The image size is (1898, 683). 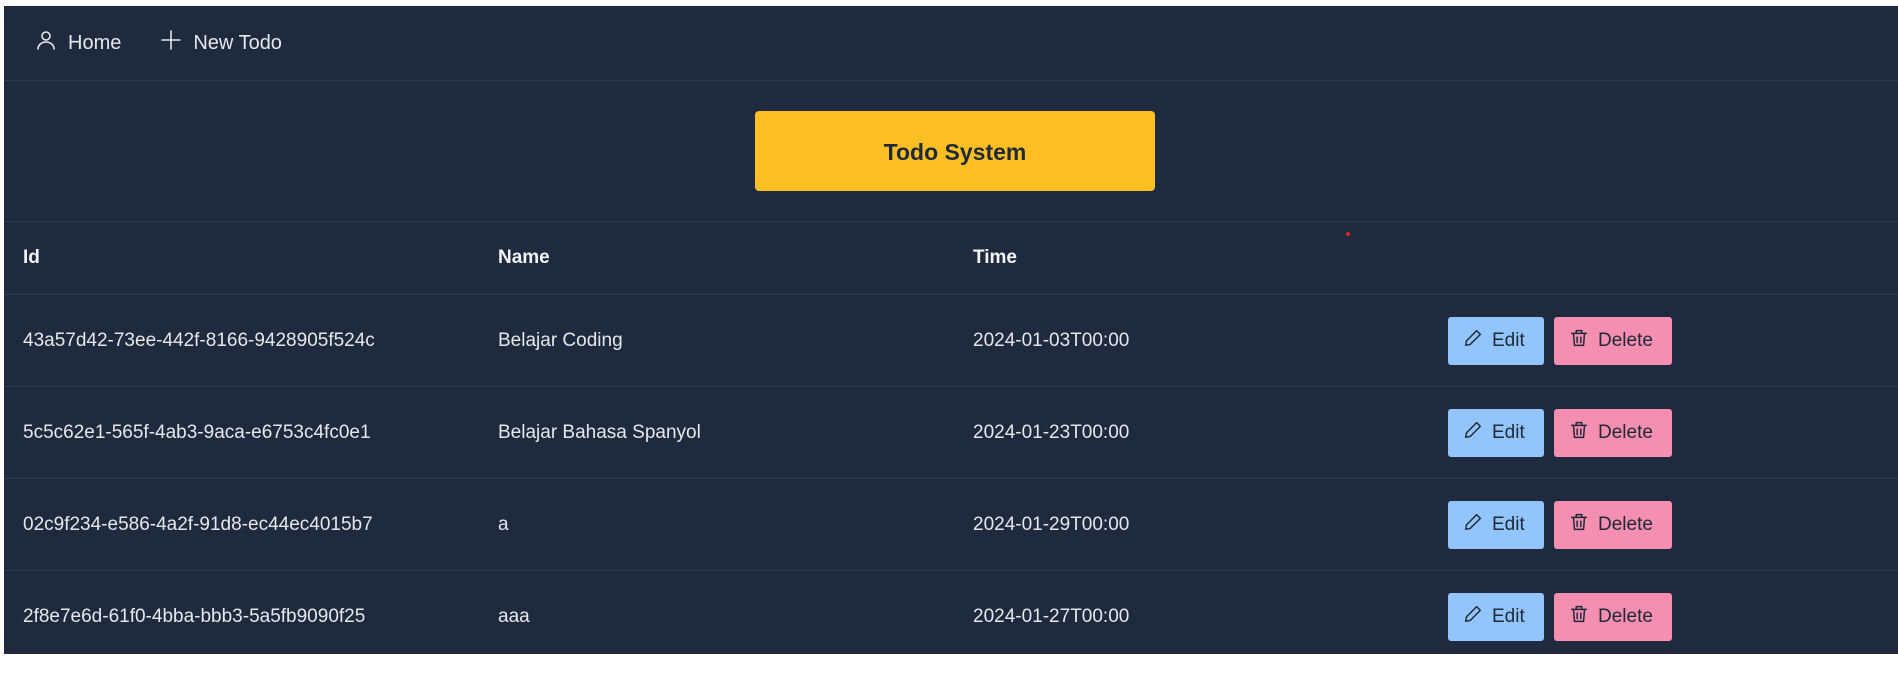 What do you see at coordinates (1191, 340) in the screenshot?
I see `cell-time: 2024-01-03T00:00` at bounding box center [1191, 340].